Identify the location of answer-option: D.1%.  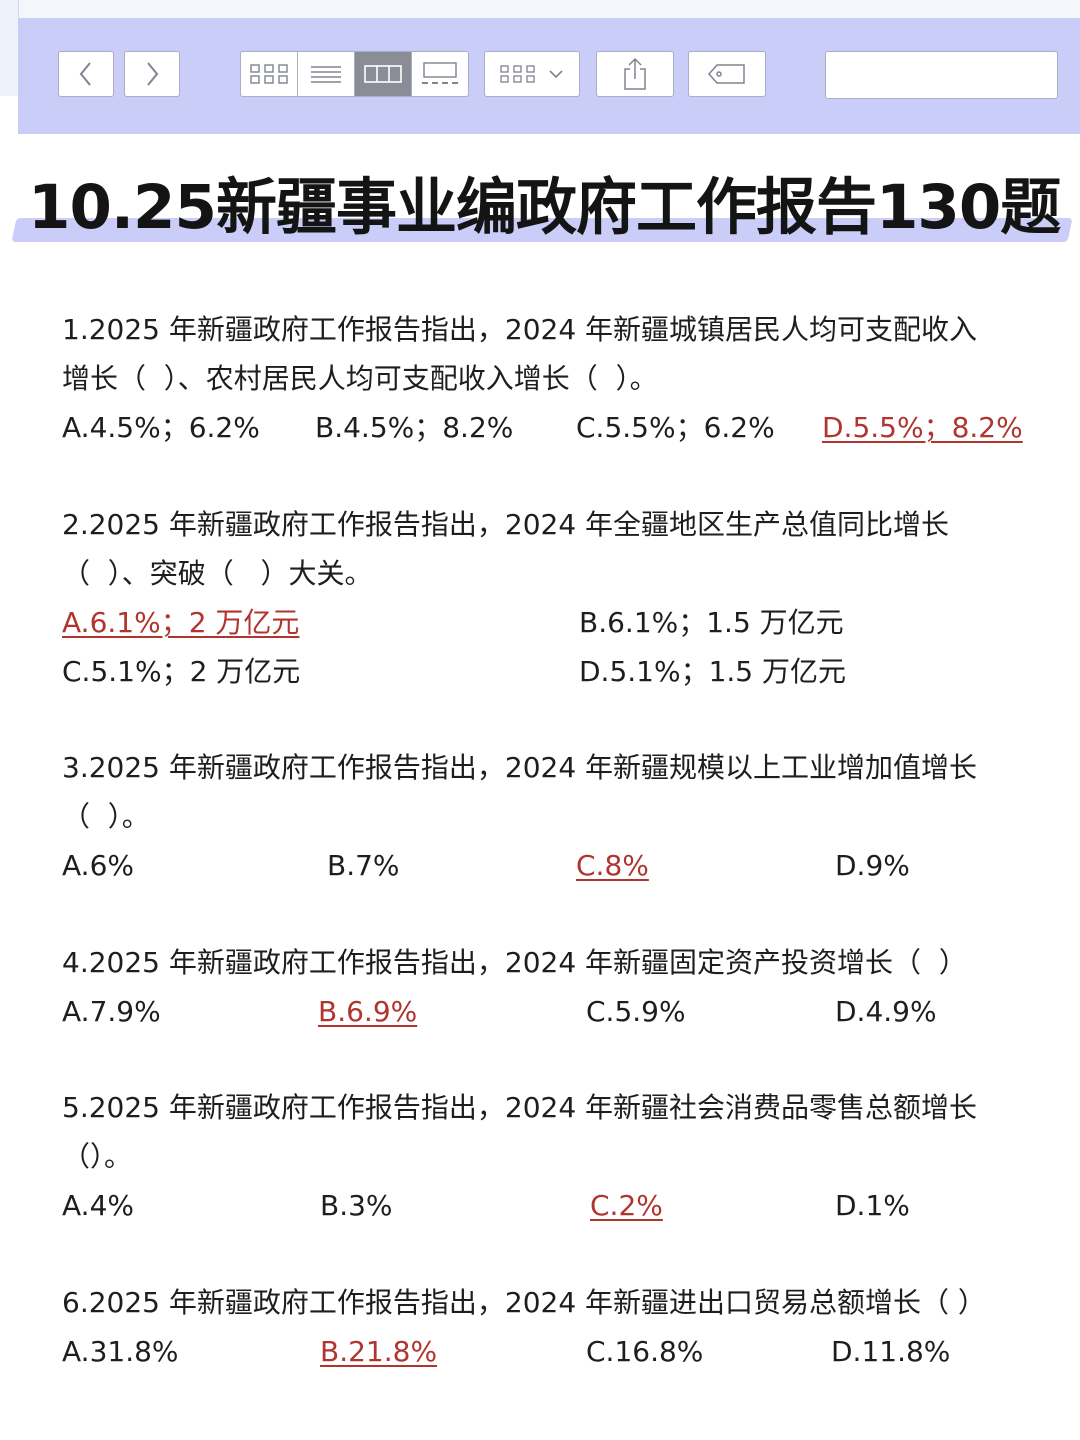
(872, 1205).